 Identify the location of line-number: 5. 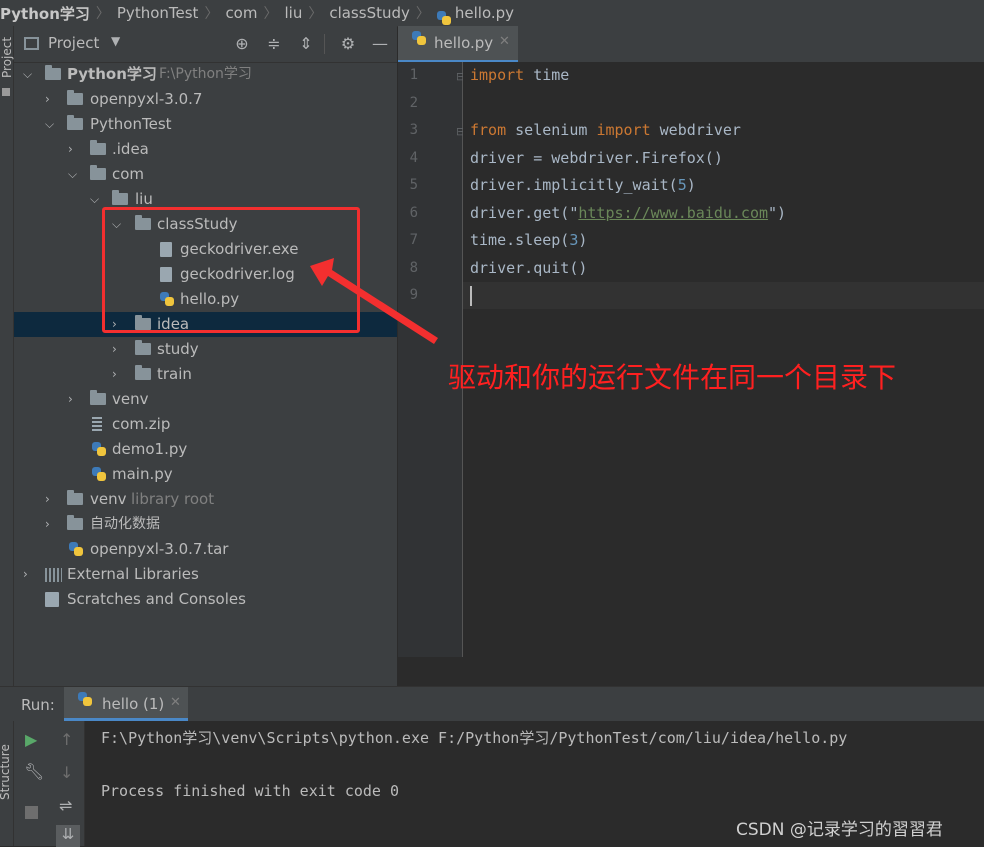
(413, 185).